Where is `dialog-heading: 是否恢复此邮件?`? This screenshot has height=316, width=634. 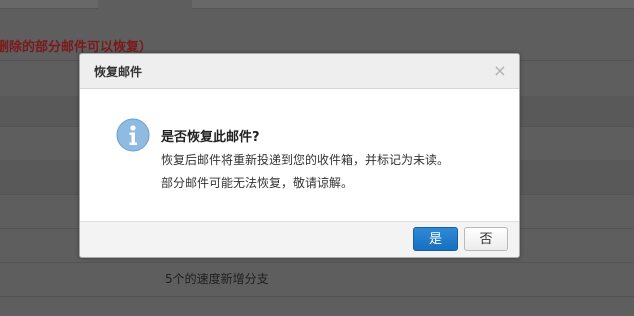 dialog-heading: 是否恢复此邮件? is located at coordinates (210, 137).